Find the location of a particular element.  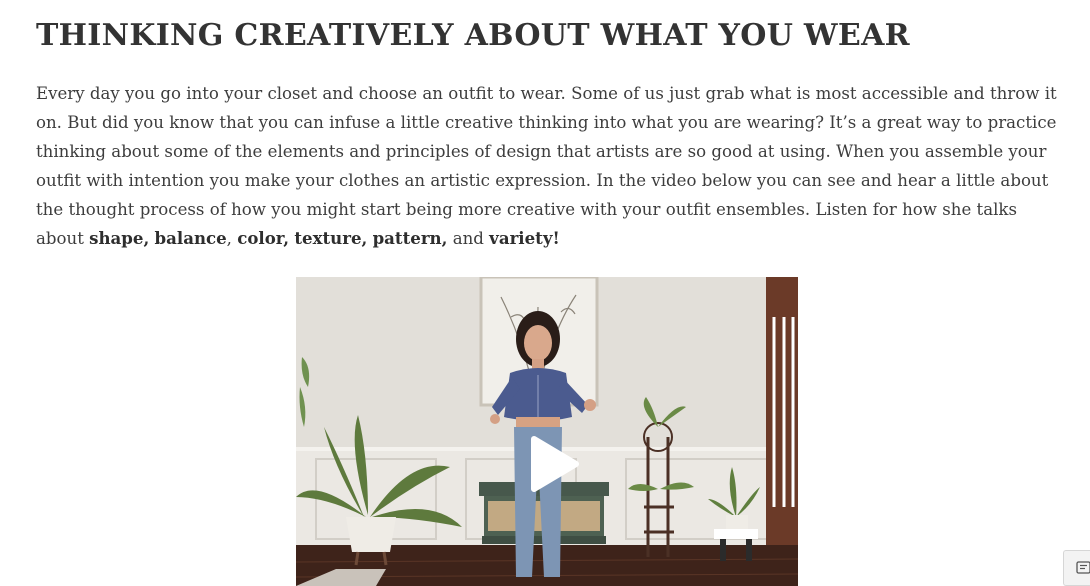

emphasis-variety: variety! is located at coordinates (524, 238).